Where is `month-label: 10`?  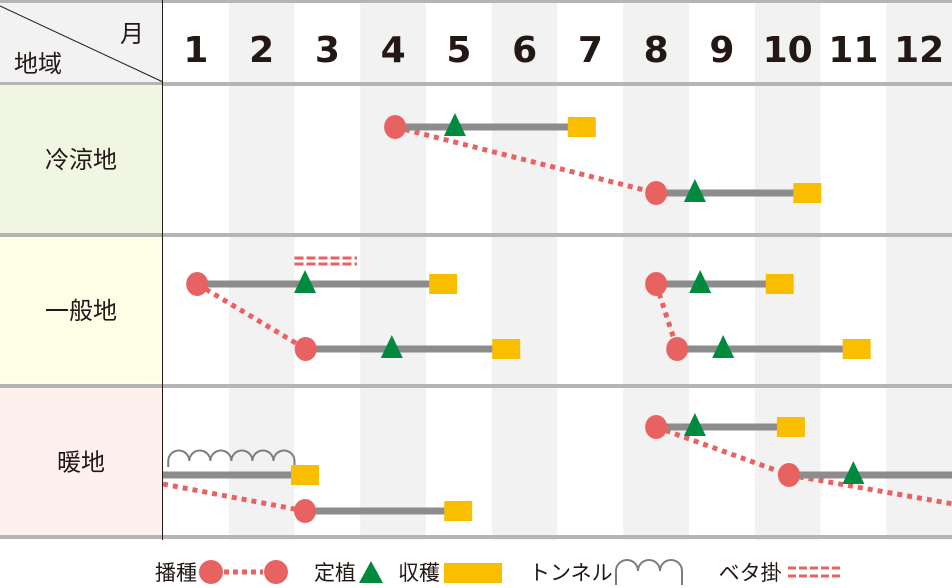
month-label: 10 is located at coordinates (788, 50).